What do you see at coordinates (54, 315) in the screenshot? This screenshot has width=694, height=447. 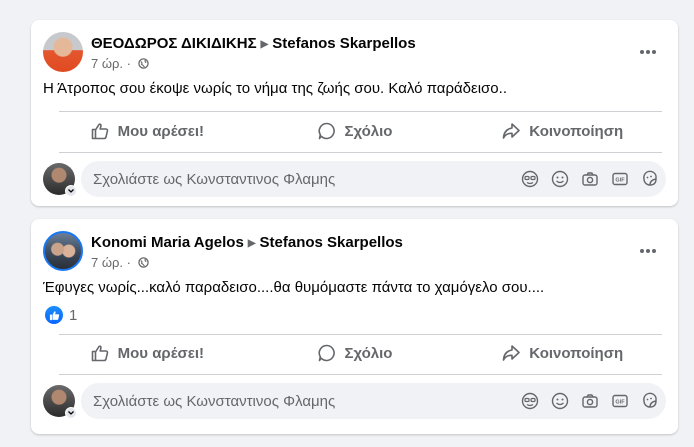 I see `like-reaction-icon` at bounding box center [54, 315].